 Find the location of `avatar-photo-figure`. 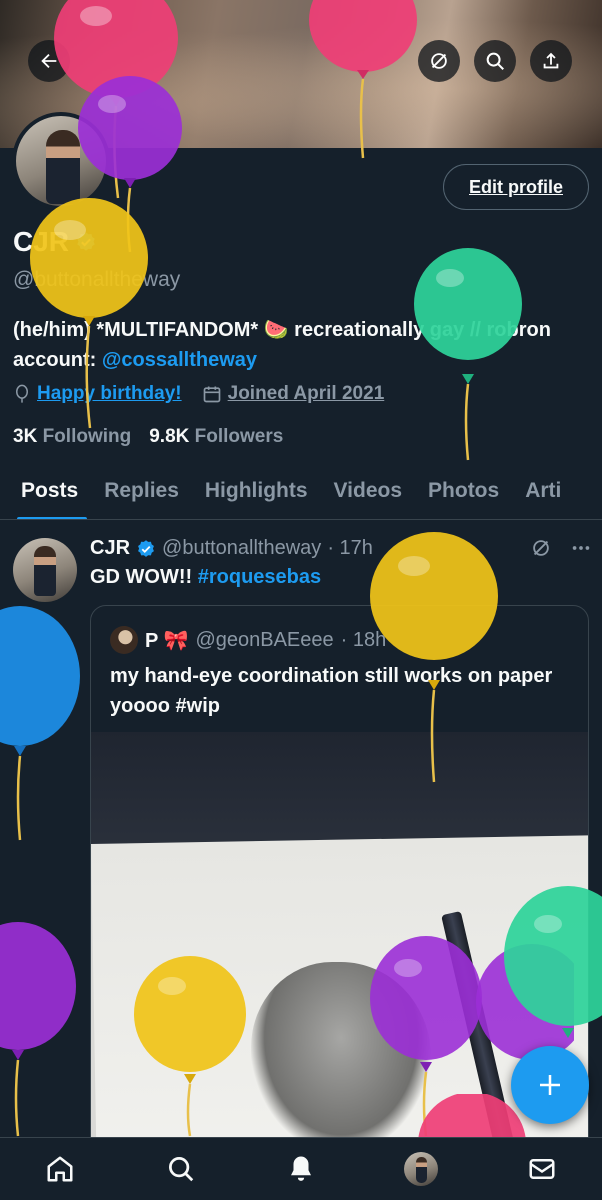

avatar-photo-figure is located at coordinates (45, 571).